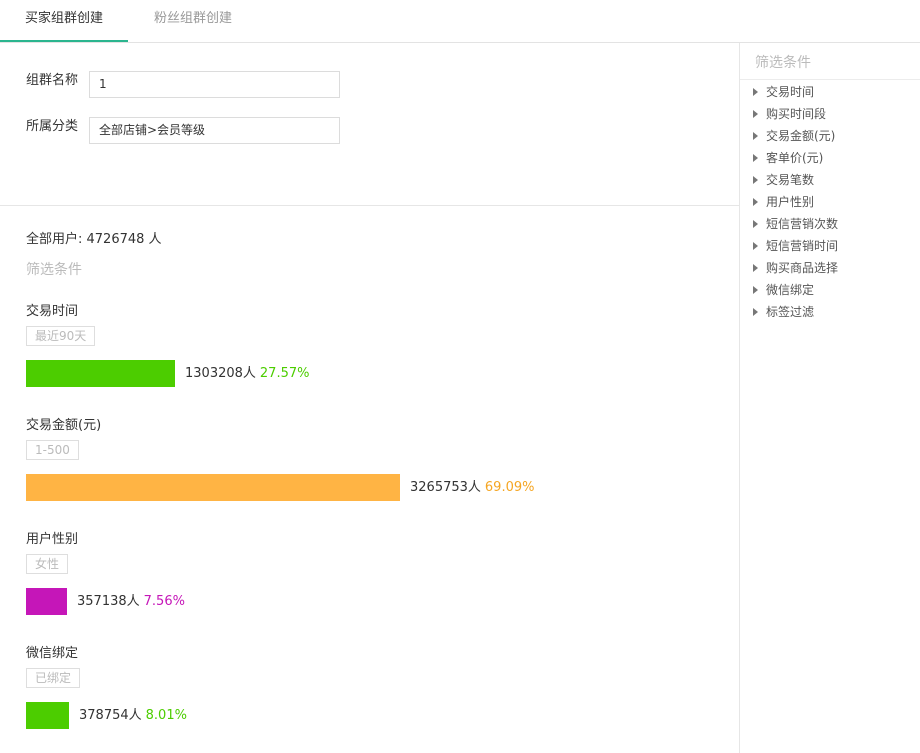 This screenshot has width=920, height=753. I want to click on percent-gender: 7.56%, so click(164, 601).